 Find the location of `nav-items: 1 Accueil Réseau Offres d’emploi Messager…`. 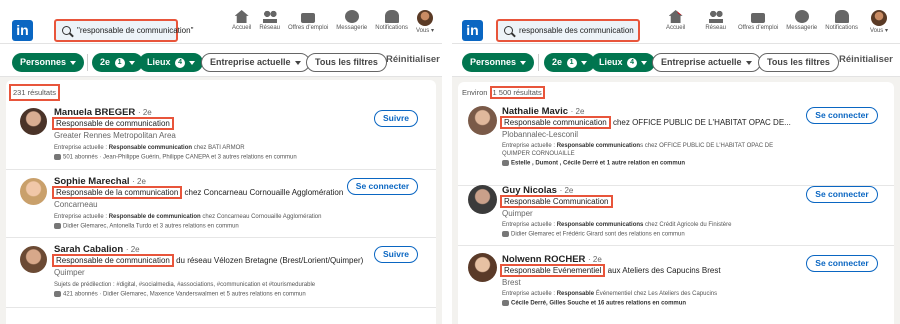

nav-items: 1 Accueil Réseau Offres d’emploi Messager… is located at coordinates (775, 22).